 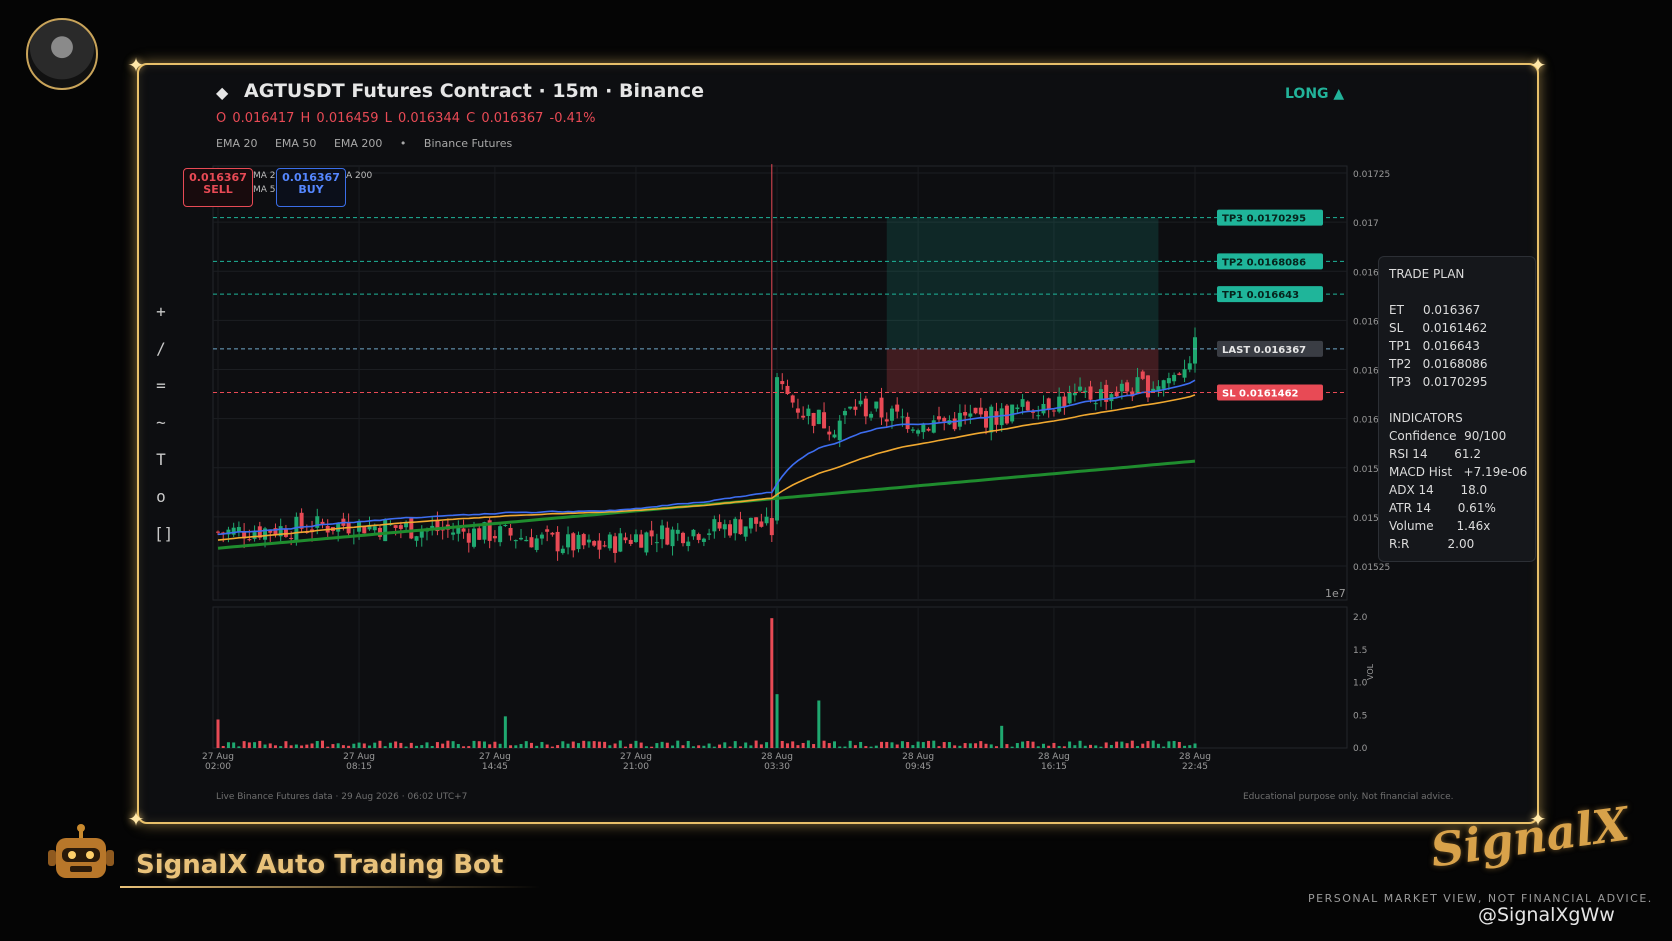 I want to click on x-tick-label: 09:45, so click(x=918, y=767).